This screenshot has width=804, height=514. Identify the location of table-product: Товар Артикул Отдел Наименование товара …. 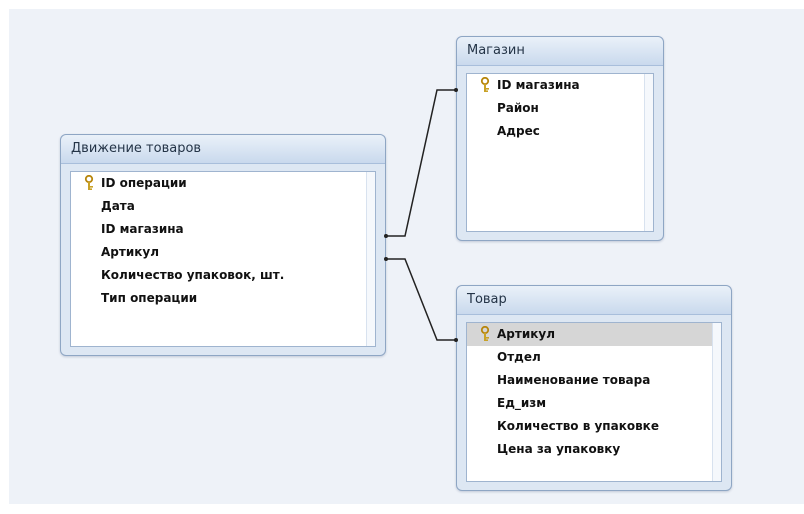
(594, 388).